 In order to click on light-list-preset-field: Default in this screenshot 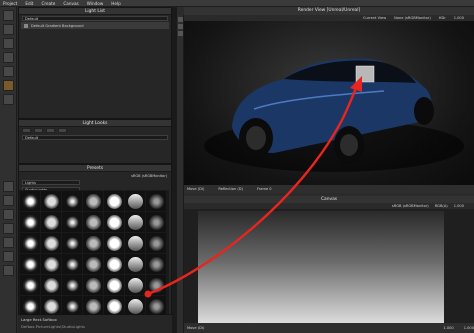, I will do `click(95, 18)`.